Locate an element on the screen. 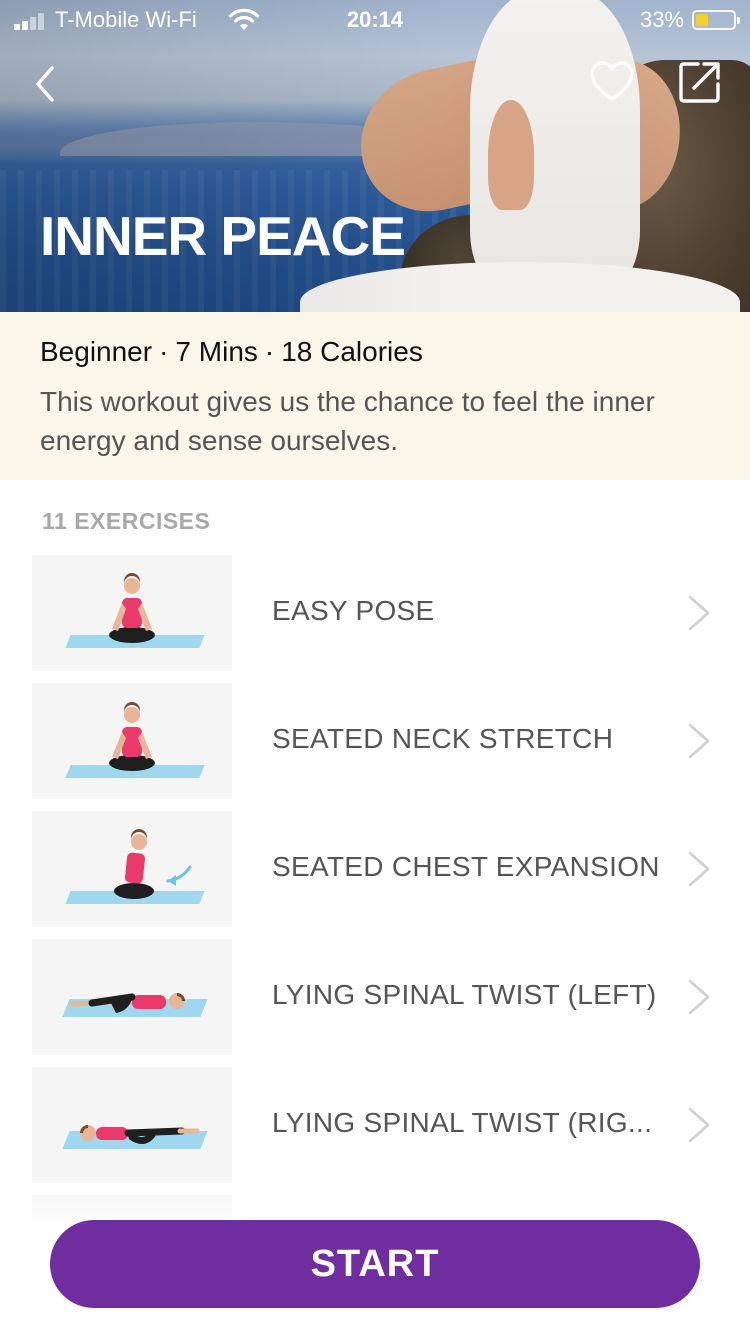 This screenshot has width=750, height=1334. status-bar: T-Mobile Wi-Fi 20:14 33% is located at coordinates (375, 20).